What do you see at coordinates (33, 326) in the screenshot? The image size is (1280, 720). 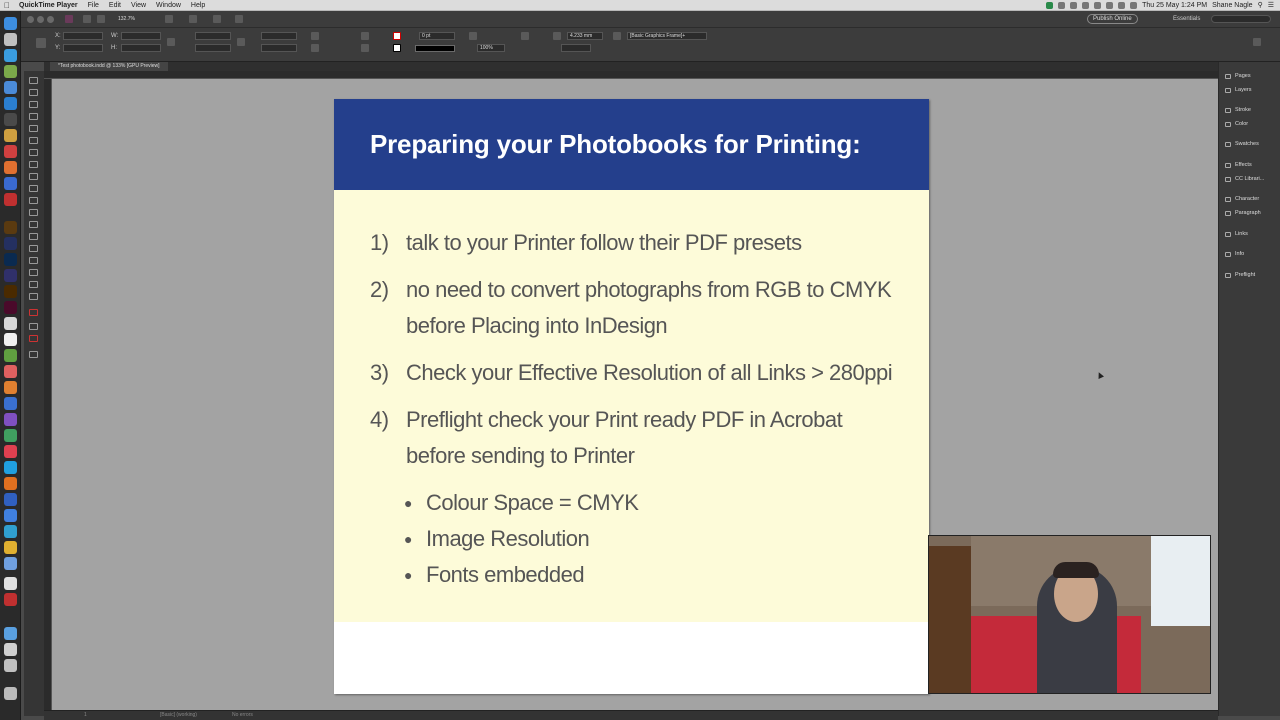 I see `formatting-affects-icon` at bounding box center [33, 326].